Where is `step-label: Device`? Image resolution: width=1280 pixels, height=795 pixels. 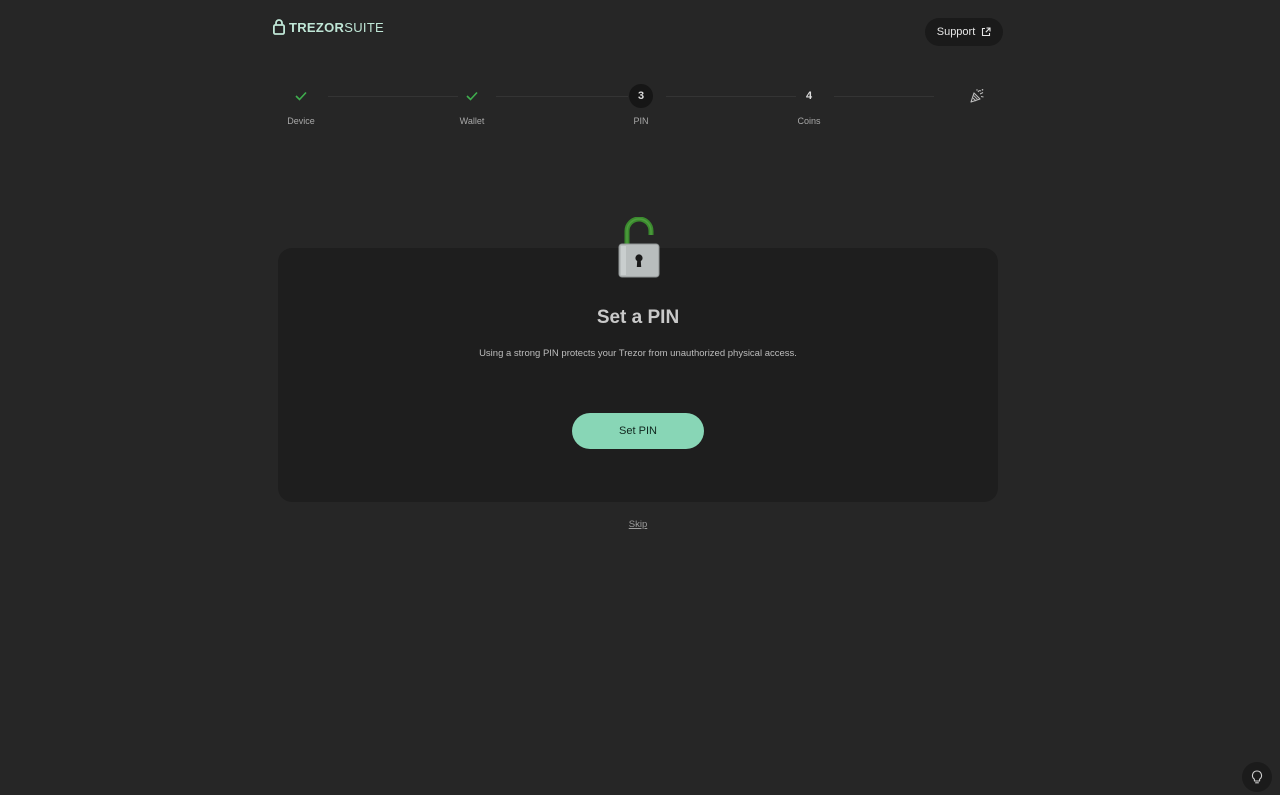
step-label: Device is located at coordinates (301, 121).